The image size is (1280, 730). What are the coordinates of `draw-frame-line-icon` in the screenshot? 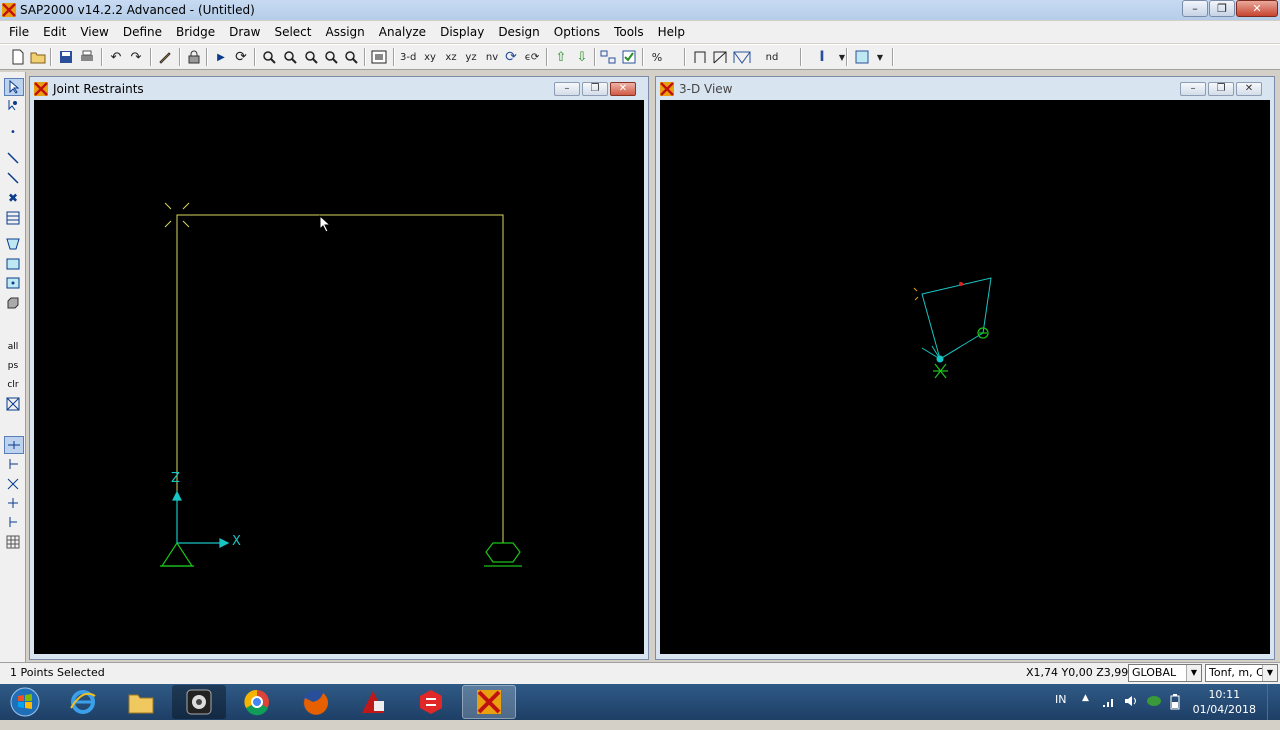 It's located at (13, 158).